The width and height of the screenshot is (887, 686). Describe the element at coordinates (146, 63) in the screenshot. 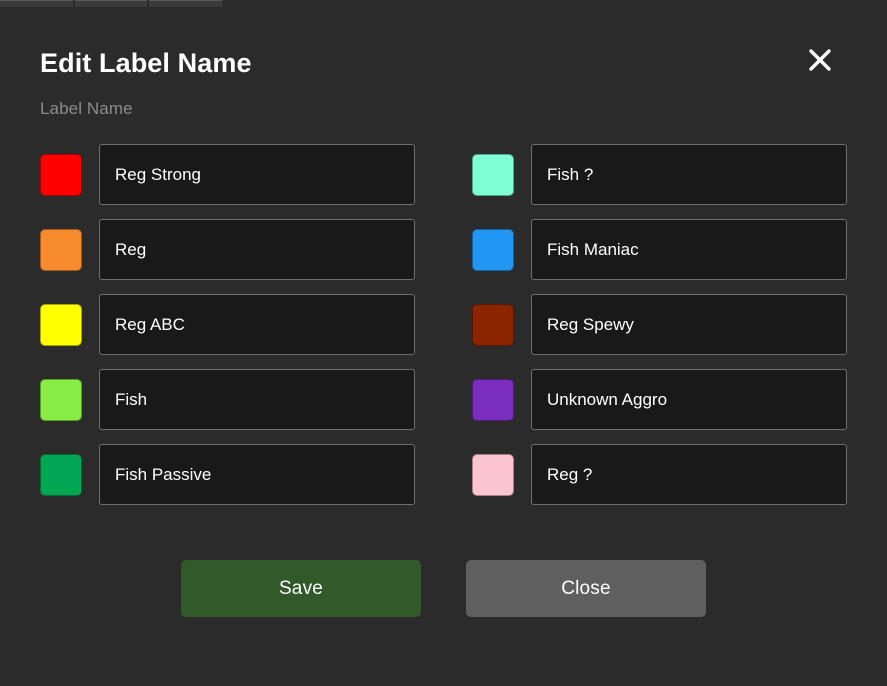

I see `page-title: Edit Label Name` at that location.